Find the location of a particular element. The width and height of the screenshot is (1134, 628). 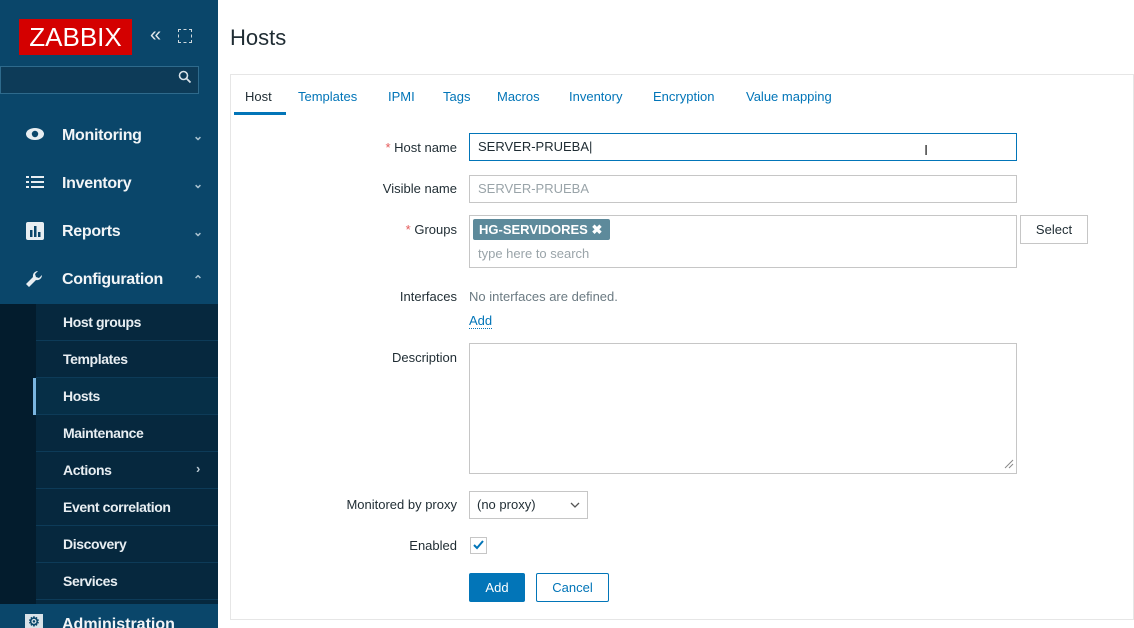

resize-handle-icon is located at coordinates (1009, 464).